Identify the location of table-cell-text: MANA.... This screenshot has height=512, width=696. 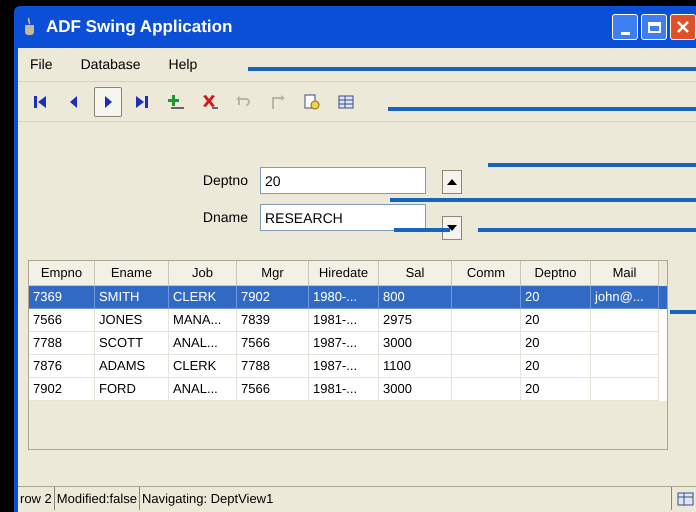
(197, 320).